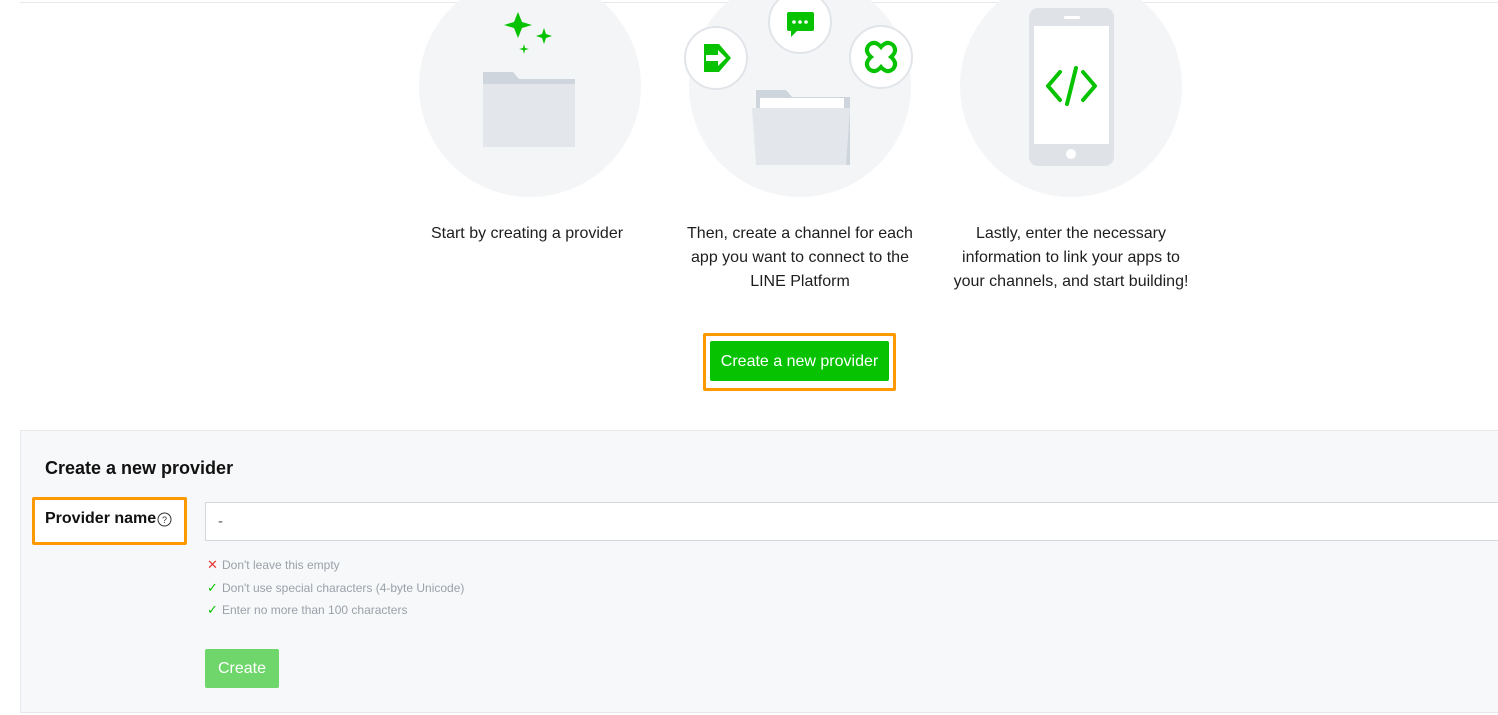  What do you see at coordinates (800, 27) in the screenshot?
I see `chat-icon` at bounding box center [800, 27].